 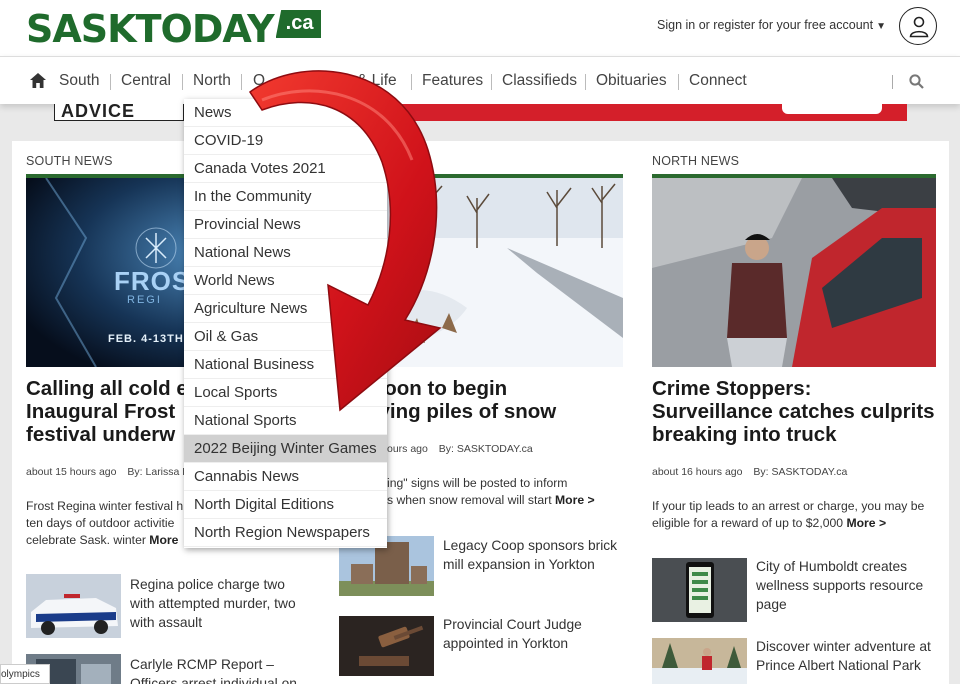 I want to click on title-line: Provincial Court Judge, so click(x=512, y=624).